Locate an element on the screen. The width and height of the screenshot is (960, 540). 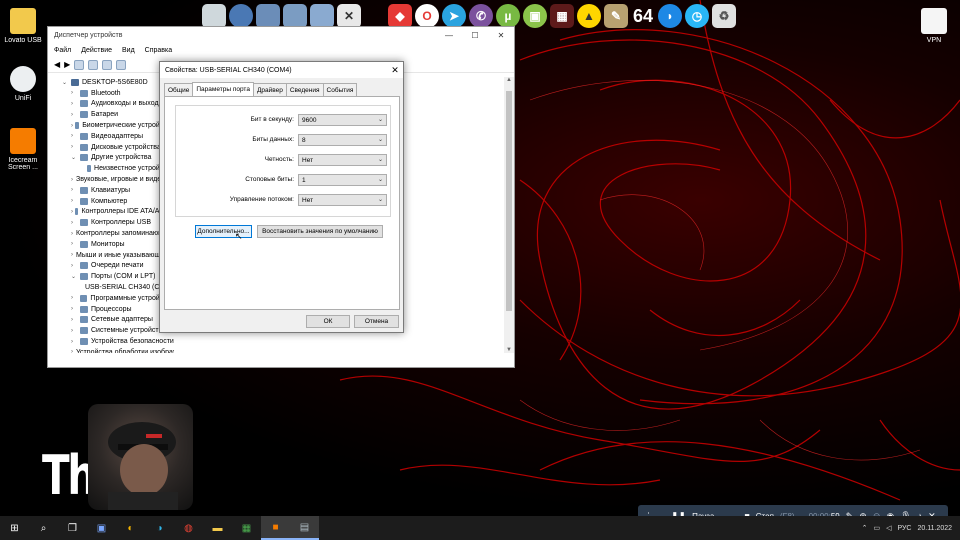
tools-icon: ✕ is located at coordinates (349, 16).